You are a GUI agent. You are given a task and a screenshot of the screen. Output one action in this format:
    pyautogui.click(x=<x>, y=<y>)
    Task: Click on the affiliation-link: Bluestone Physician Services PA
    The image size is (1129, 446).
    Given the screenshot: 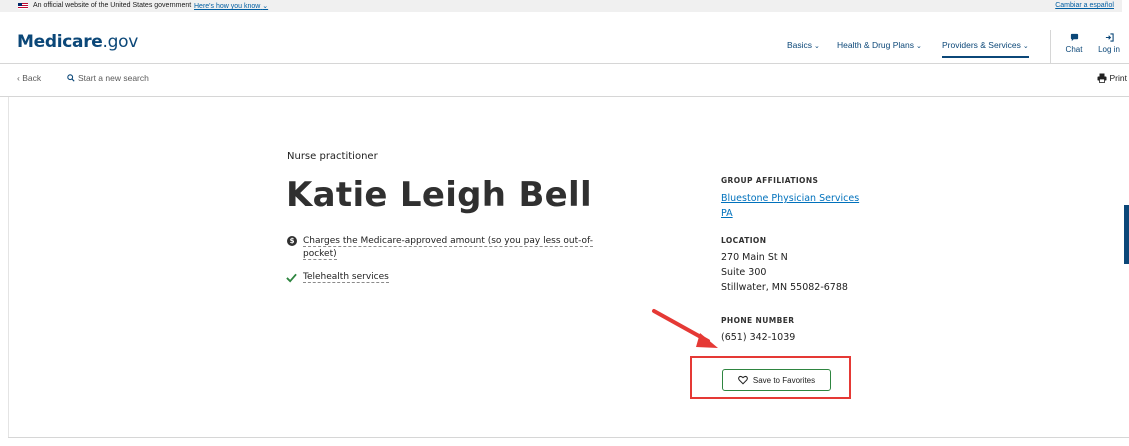 What is the action you would take?
    pyautogui.click(x=796, y=206)
    